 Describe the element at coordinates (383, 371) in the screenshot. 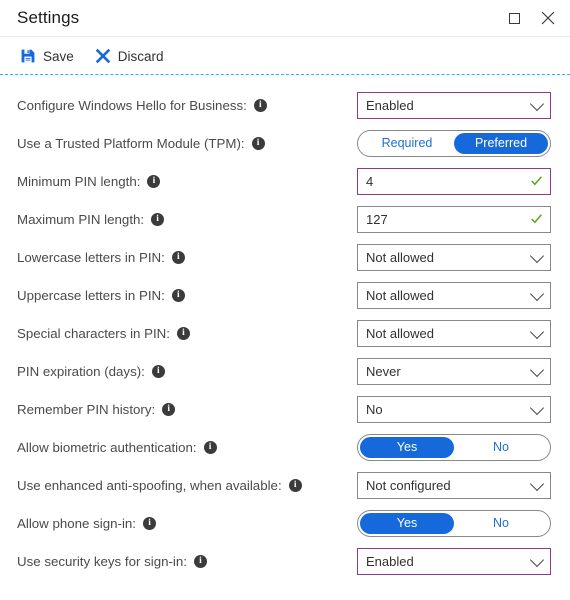

I see `dropdown-value: Never` at that location.